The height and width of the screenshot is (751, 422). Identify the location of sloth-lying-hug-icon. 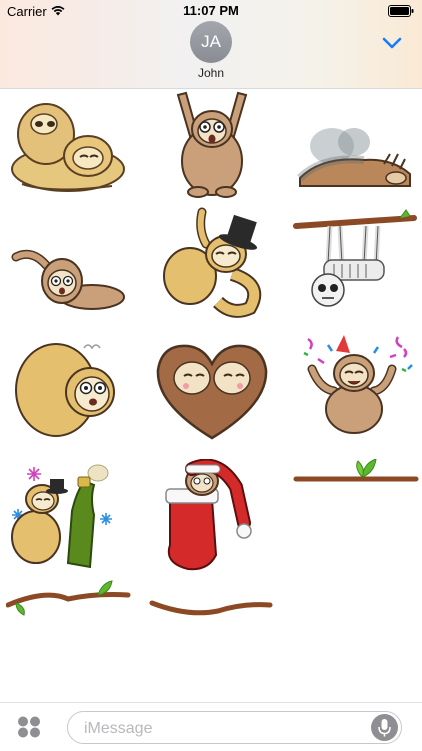
(68, 147).